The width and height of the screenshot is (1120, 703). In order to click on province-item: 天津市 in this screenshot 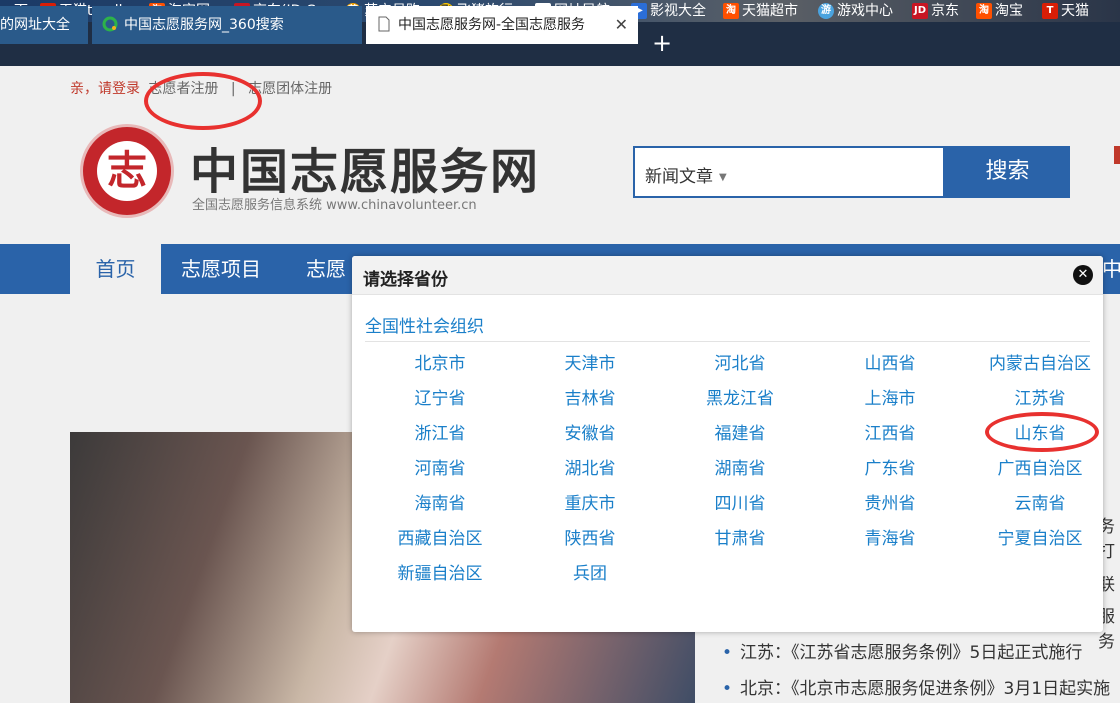, I will do `click(590, 361)`.